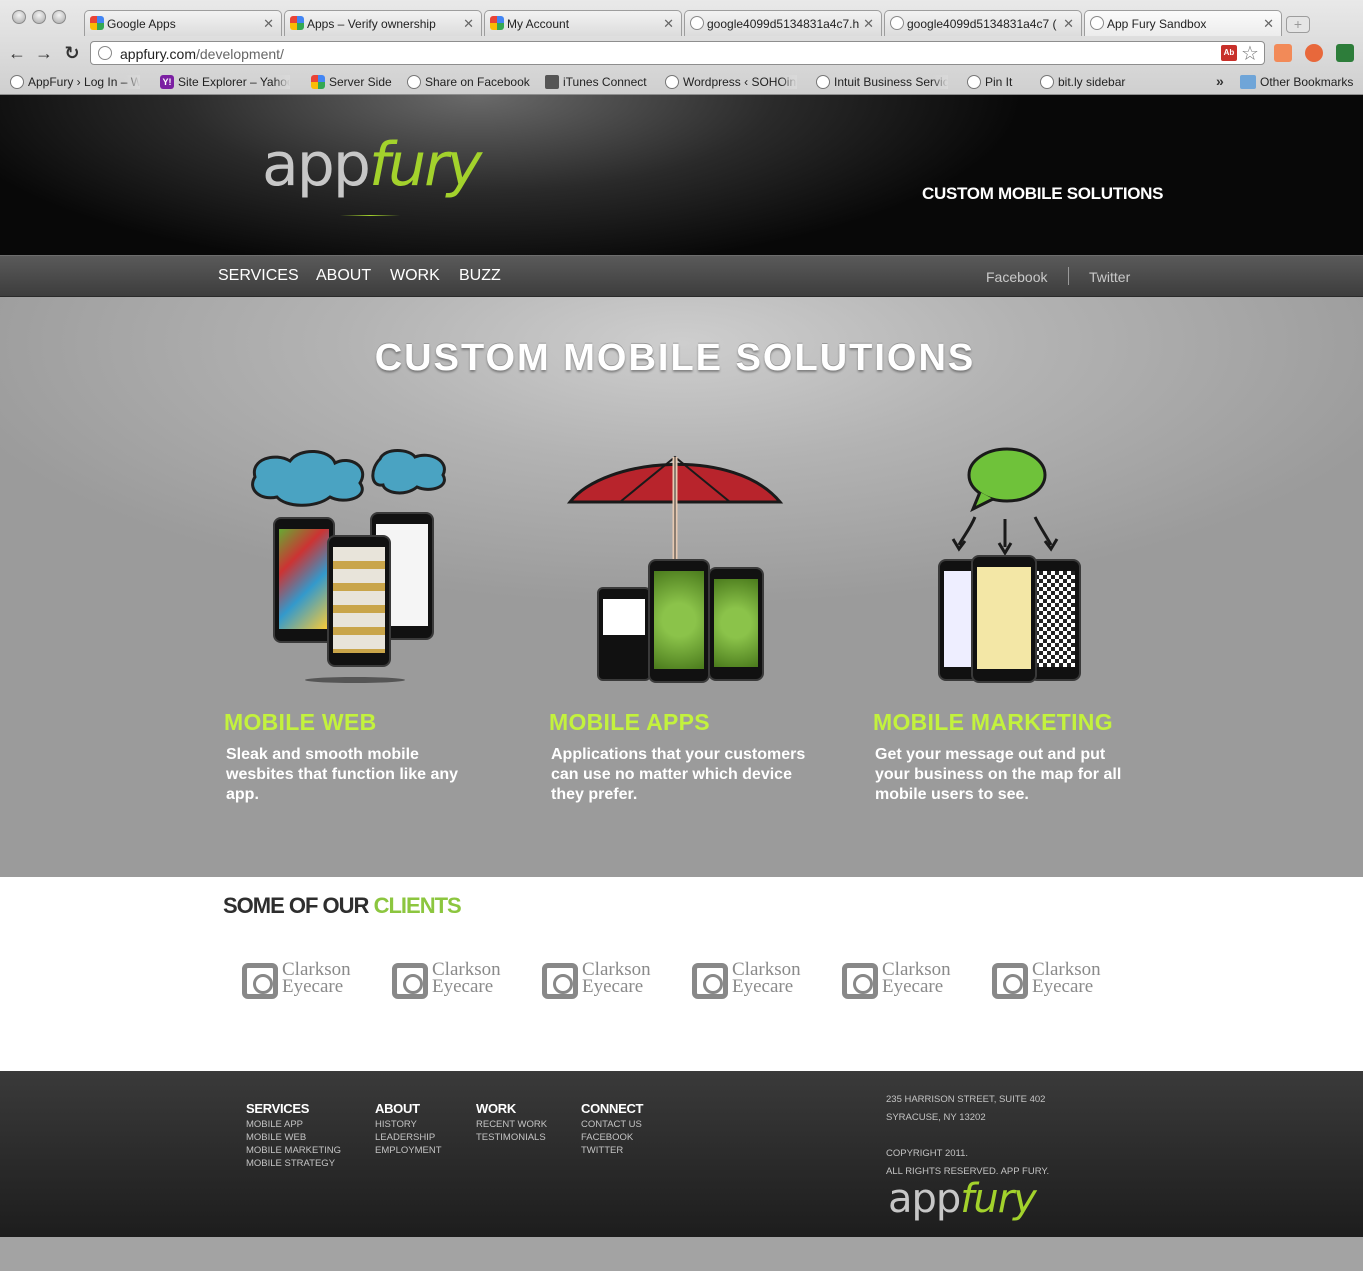  I want to click on mobile-web-illustration, so click(350, 567).